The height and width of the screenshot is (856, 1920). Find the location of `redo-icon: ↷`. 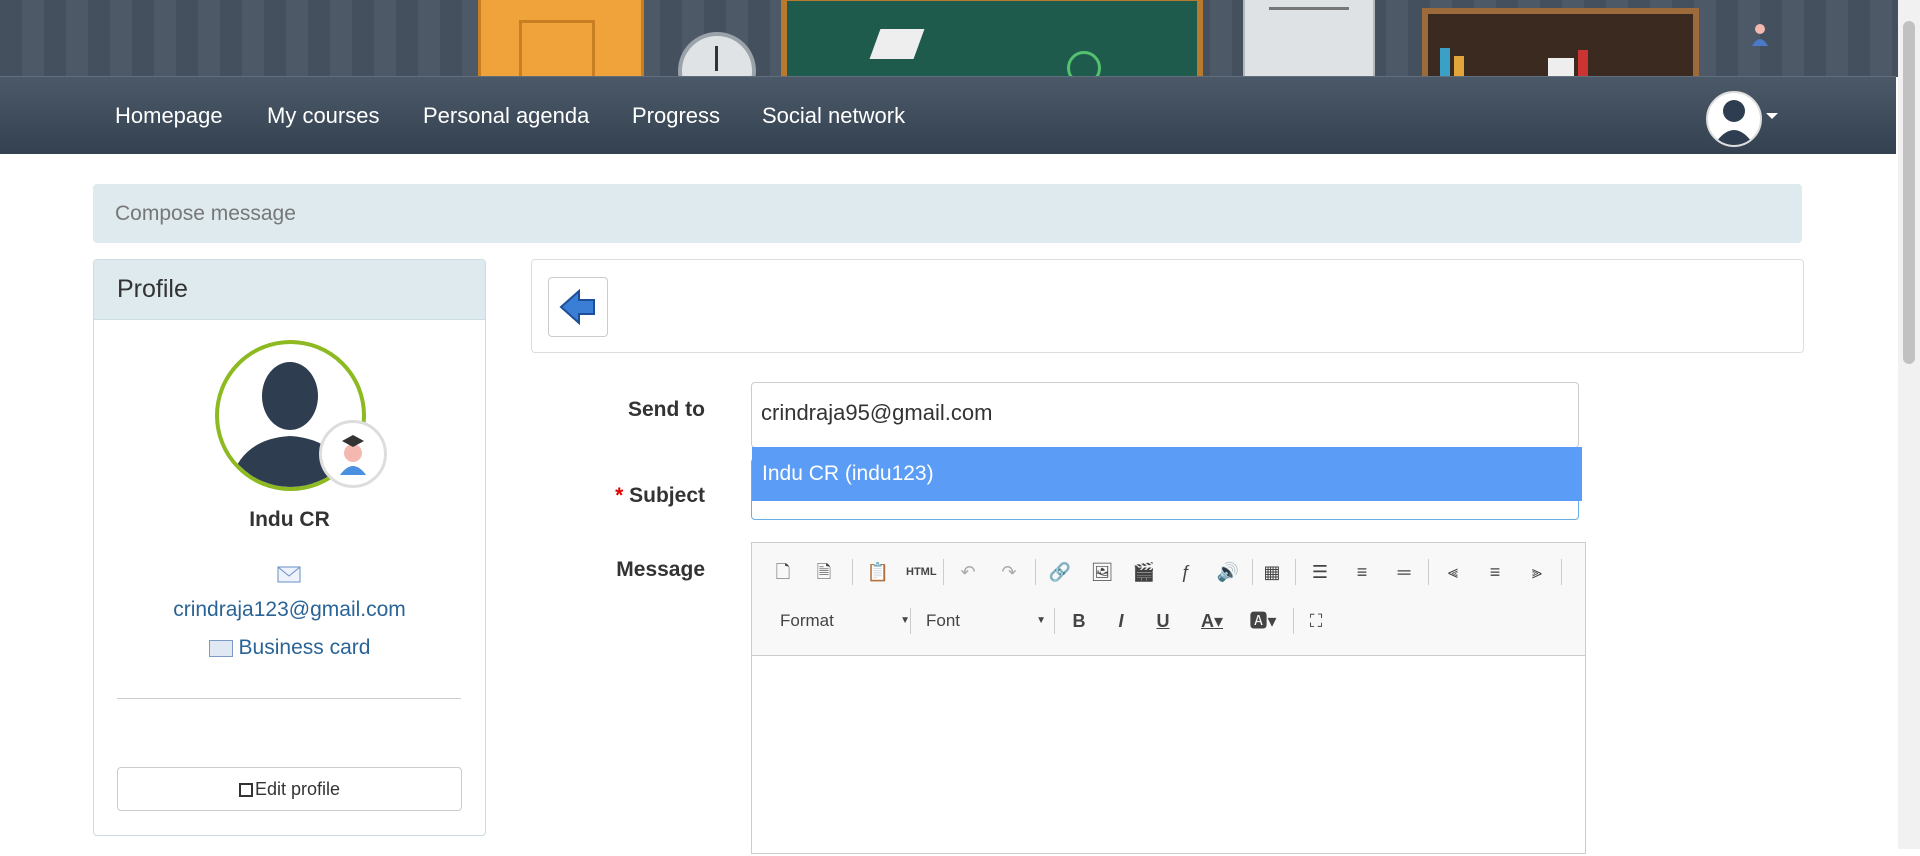

redo-icon: ↷ is located at coordinates (1009, 572).